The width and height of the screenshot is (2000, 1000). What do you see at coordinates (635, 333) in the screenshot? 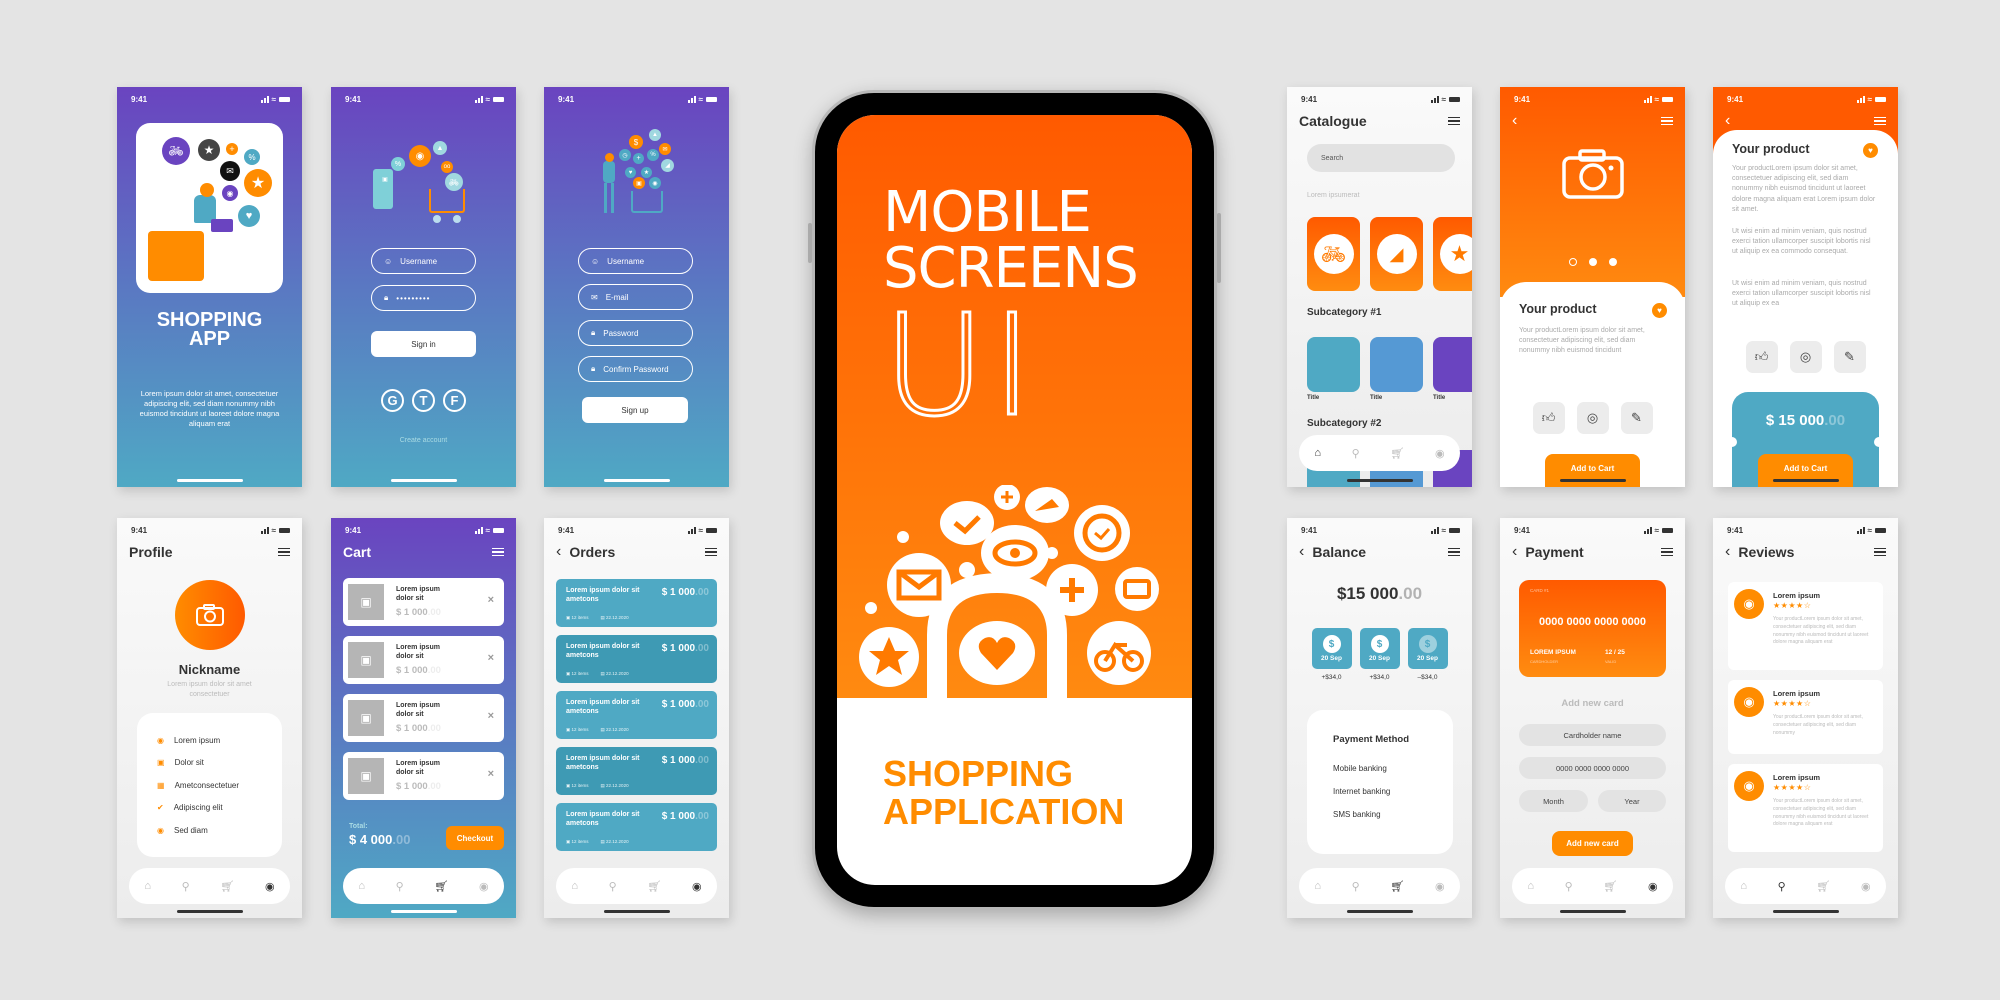
I see `signup-password-input: 🔒︎ Password` at bounding box center [635, 333].